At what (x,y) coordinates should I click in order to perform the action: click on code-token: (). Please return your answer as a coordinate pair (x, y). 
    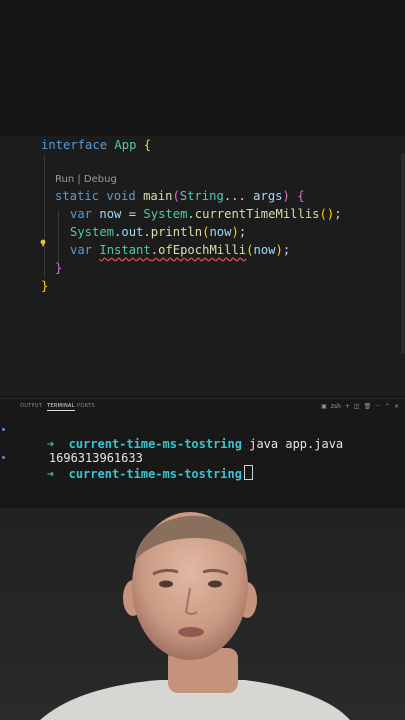
    Looking at the image, I should click on (327, 214).